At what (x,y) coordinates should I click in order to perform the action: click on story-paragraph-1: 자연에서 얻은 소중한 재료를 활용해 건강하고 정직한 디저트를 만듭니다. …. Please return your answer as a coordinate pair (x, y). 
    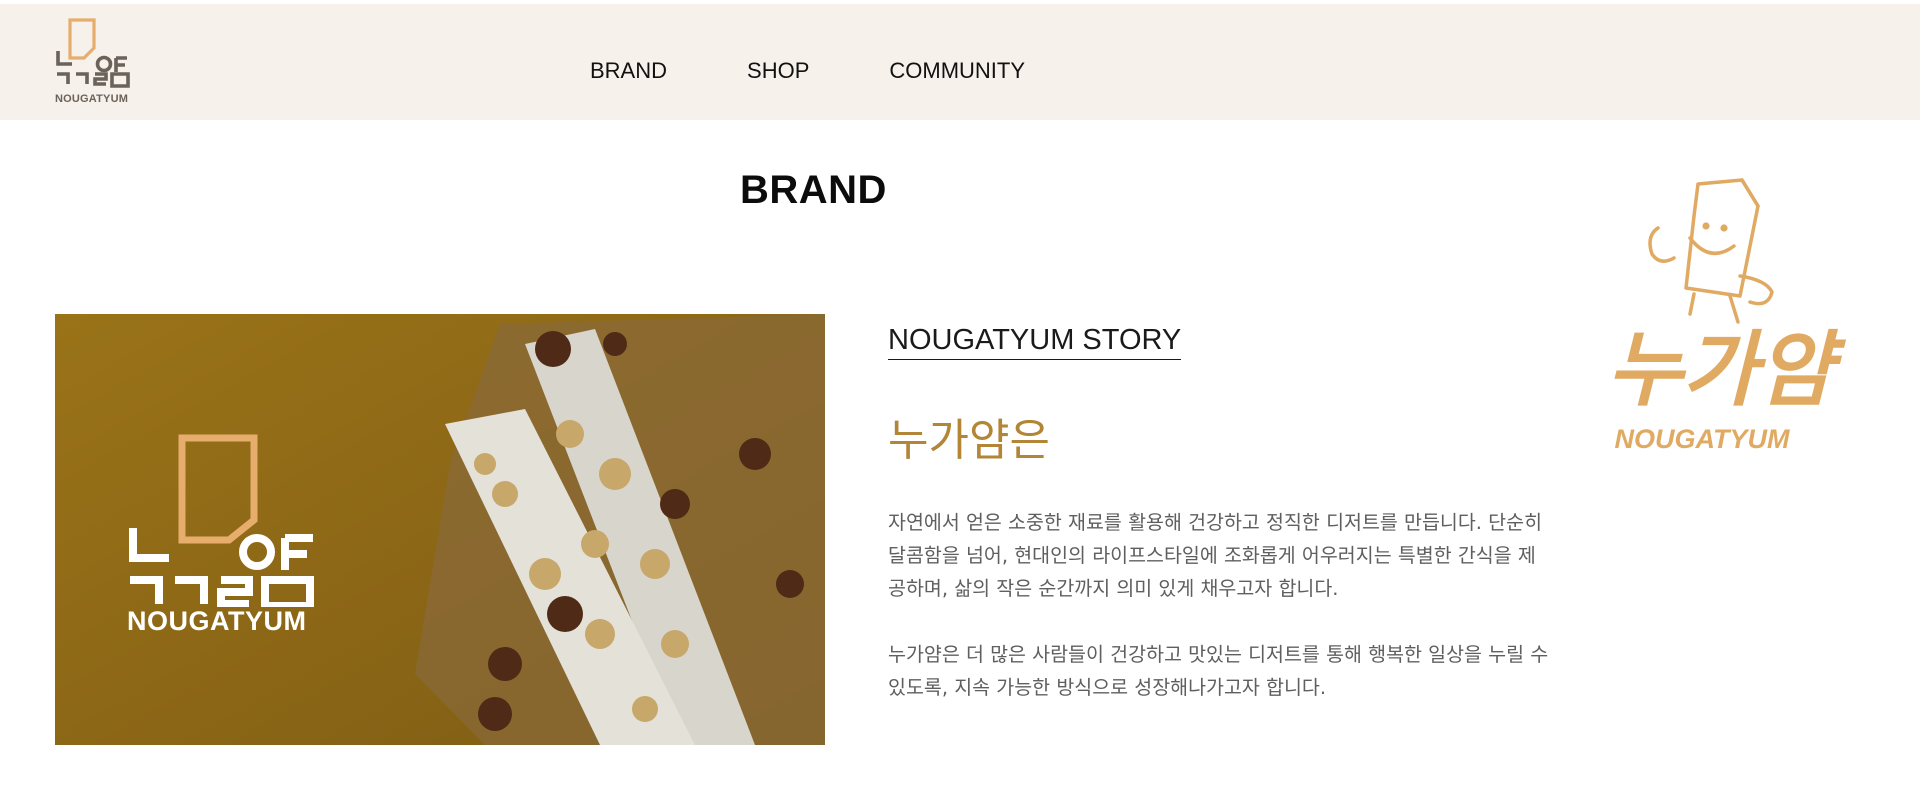
    Looking at the image, I should click on (1228, 555).